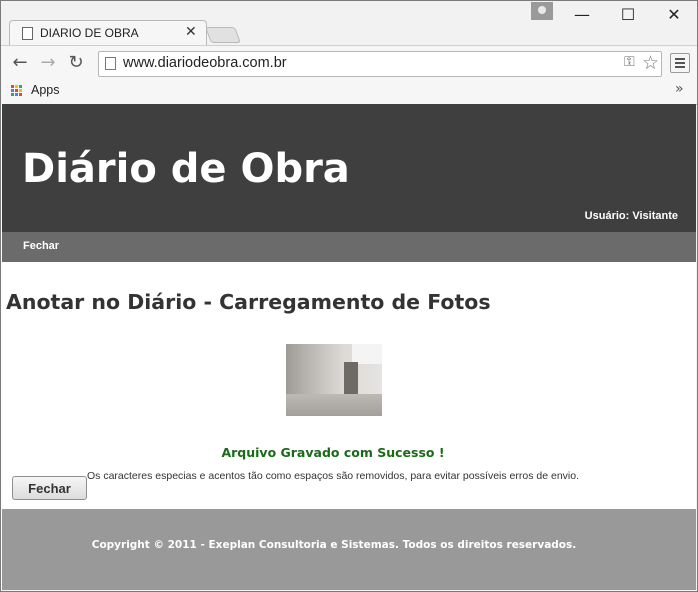 The width and height of the screenshot is (698, 592). I want to click on apps-bookmark: Apps, so click(45, 90).